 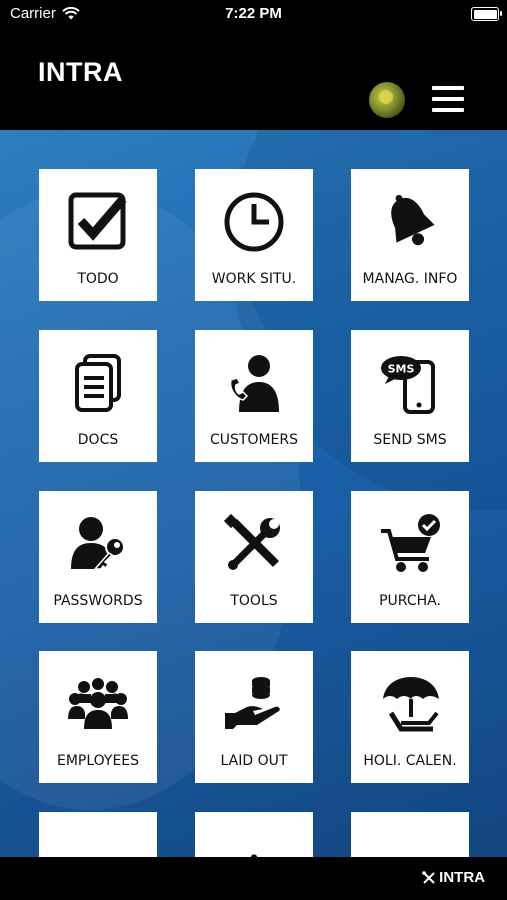 I want to click on brand-name: INTRA, so click(x=462, y=877).